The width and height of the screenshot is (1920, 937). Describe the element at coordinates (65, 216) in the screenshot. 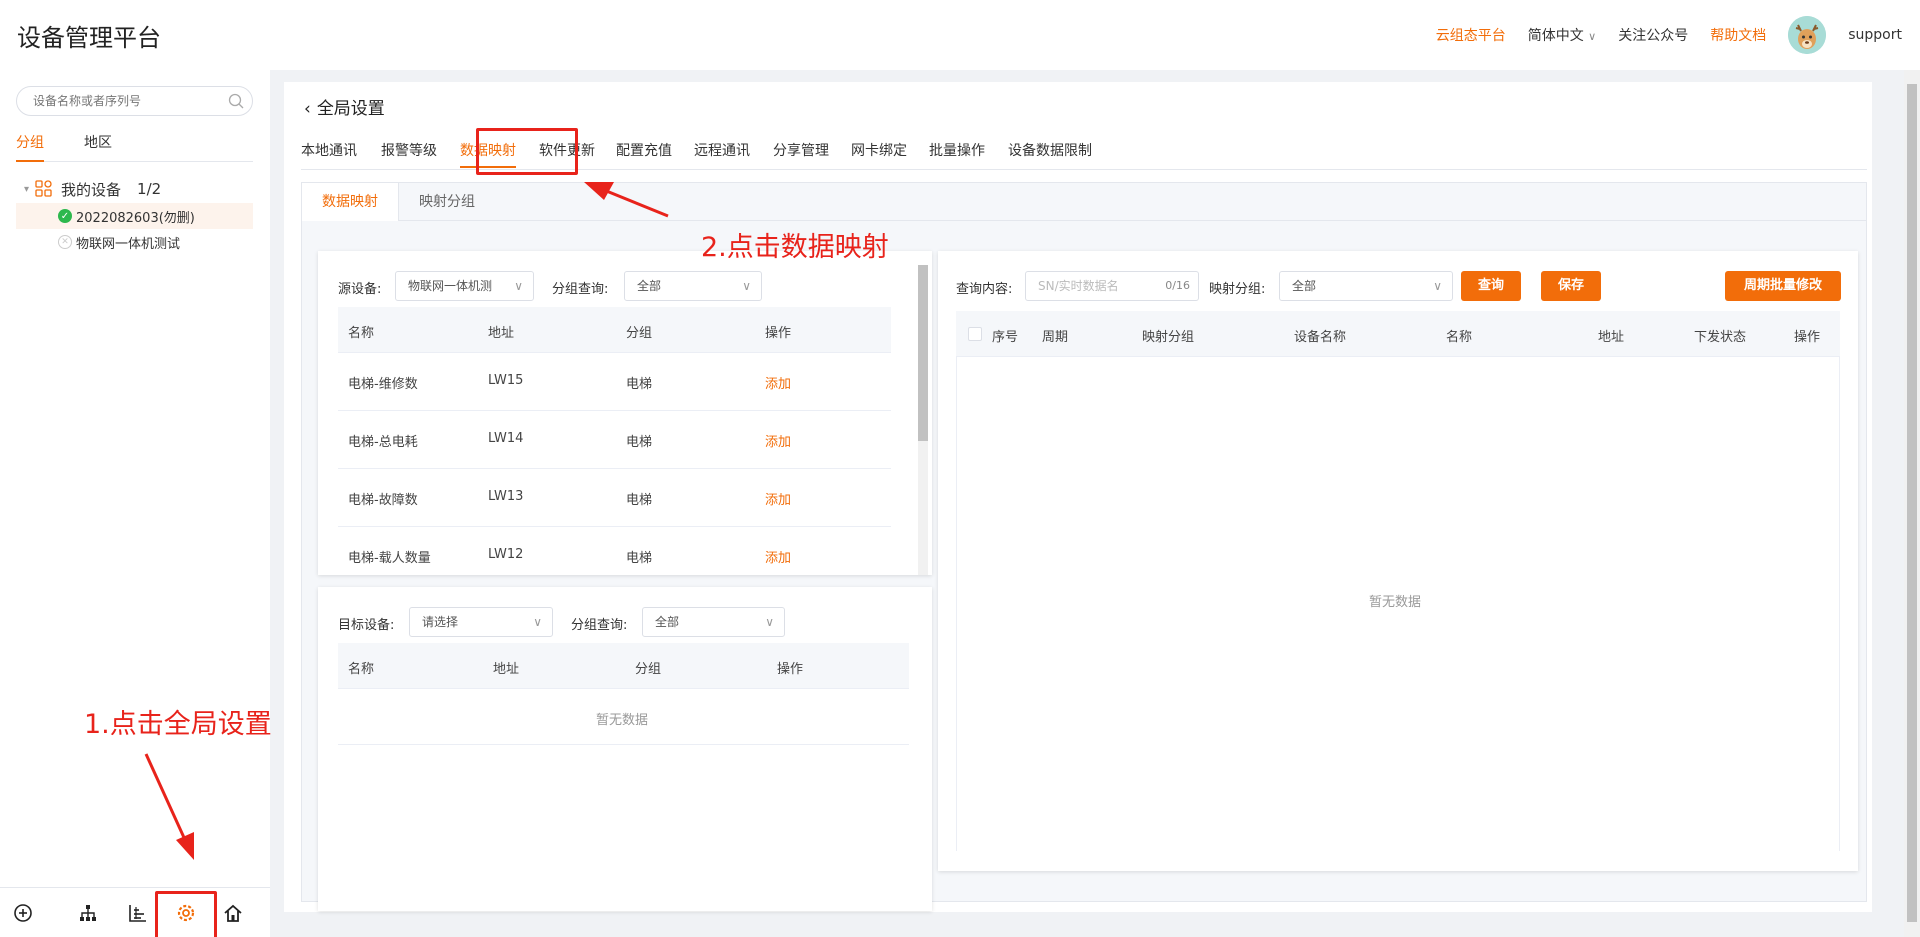

I see `online-check-icon: ✓` at that location.